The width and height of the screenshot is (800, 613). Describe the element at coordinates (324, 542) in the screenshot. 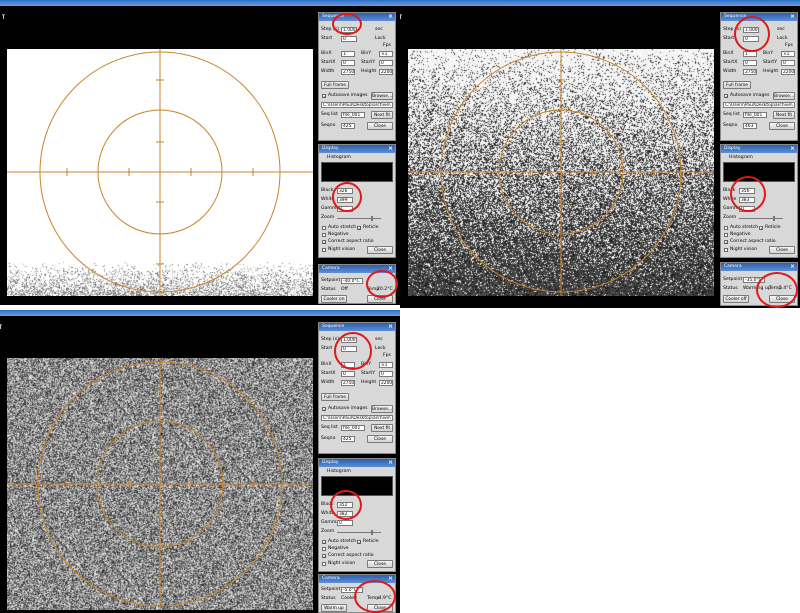

I see `autostretch-checkbox: ✓` at that location.